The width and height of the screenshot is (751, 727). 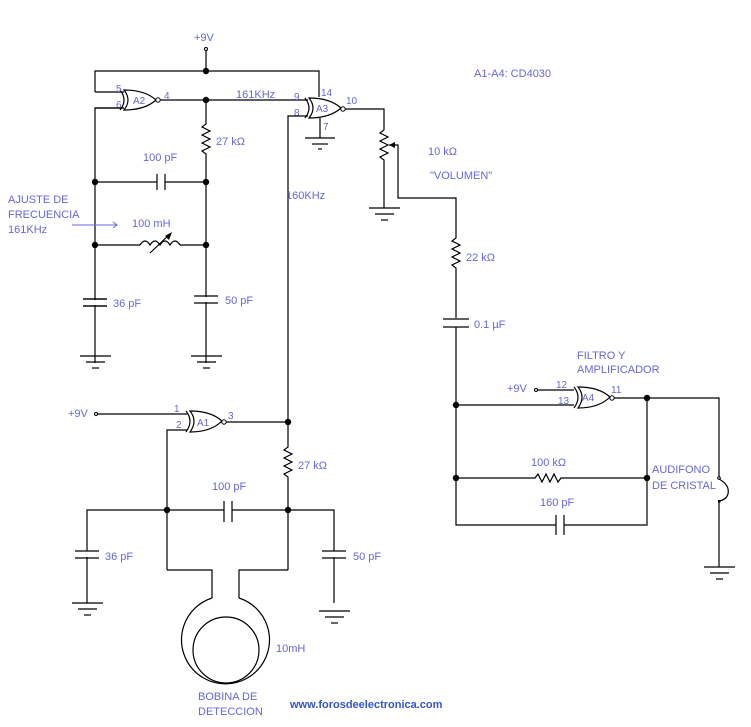 I want to click on cap-50pf-ref: 50 pF, so click(x=223, y=301).